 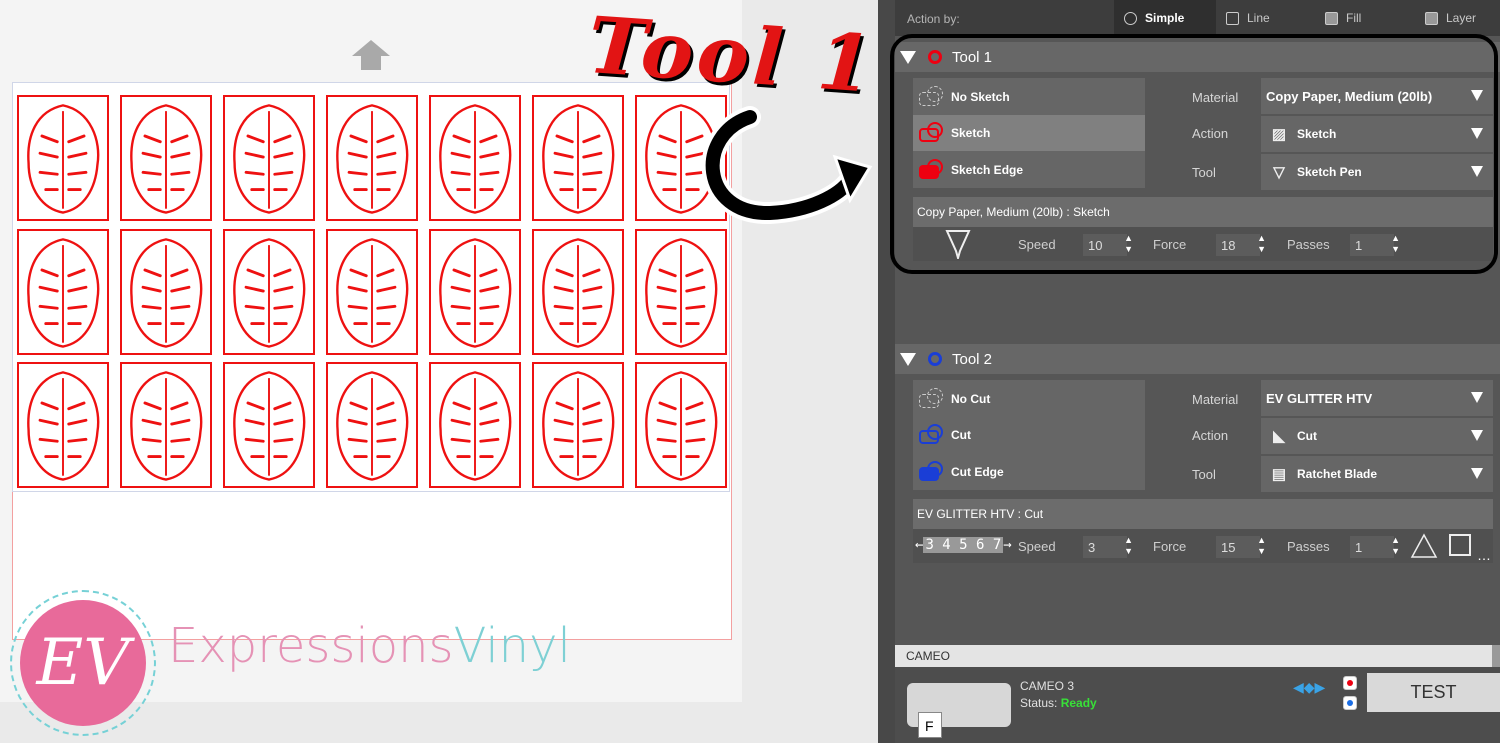 What do you see at coordinates (1377, 436) in the screenshot?
I see `tool2-action-select: ◣ Cut` at bounding box center [1377, 436].